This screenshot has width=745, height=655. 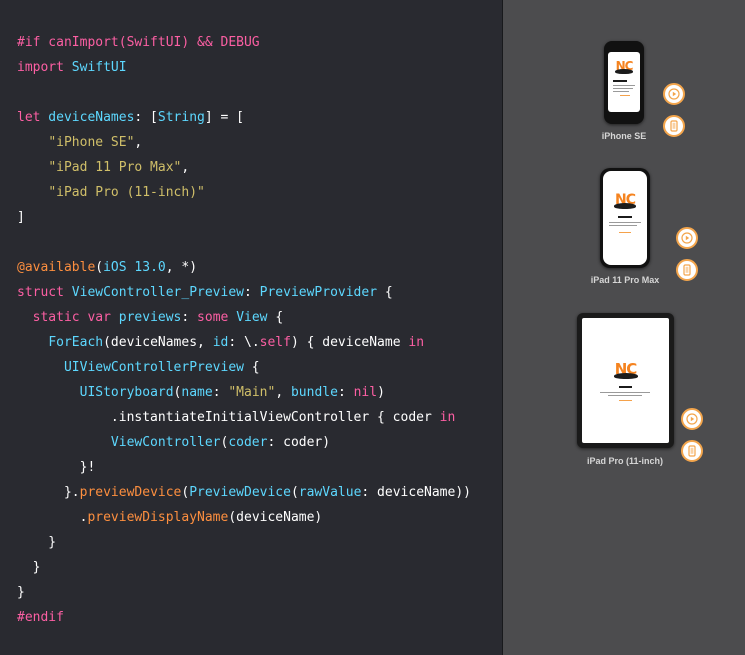 What do you see at coordinates (244, 142) in the screenshot?
I see `code-line: "iPhone SE",` at bounding box center [244, 142].